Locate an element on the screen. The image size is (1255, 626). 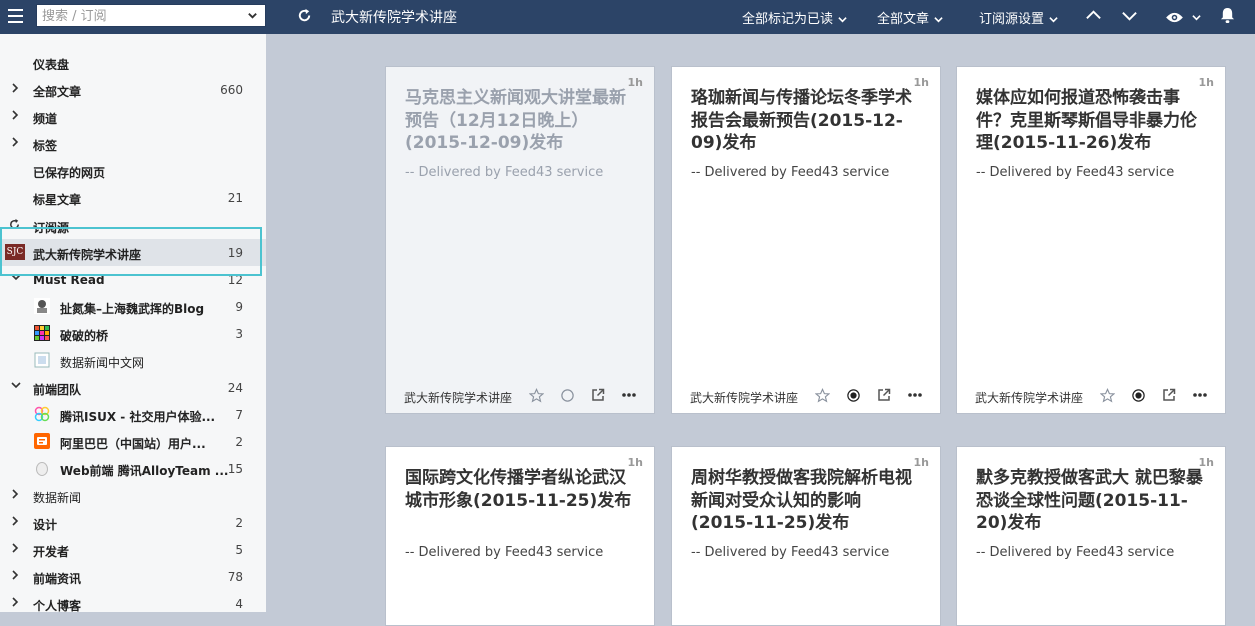
sidebar-item-saved-pages: 已保存的网页 is located at coordinates (133, 170).